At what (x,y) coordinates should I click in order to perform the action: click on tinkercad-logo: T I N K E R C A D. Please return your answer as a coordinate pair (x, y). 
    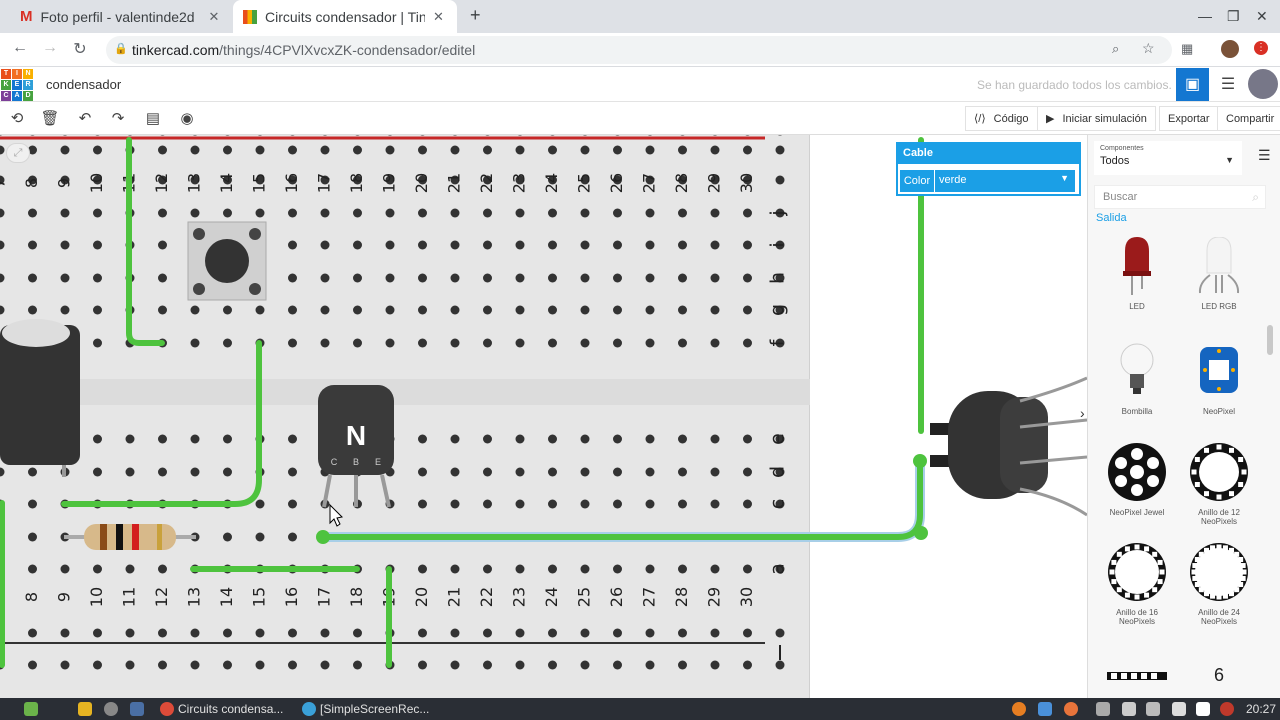
    Looking at the image, I should click on (17, 85).